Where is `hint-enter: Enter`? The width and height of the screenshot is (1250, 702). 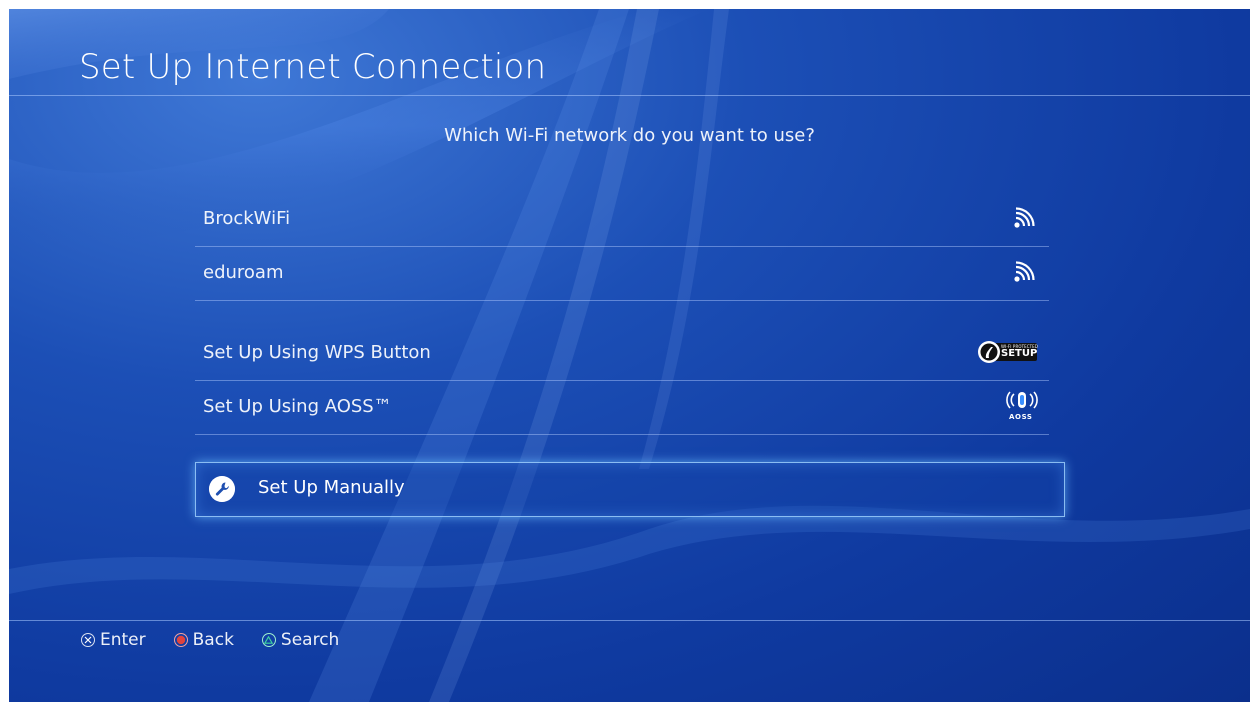 hint-enter: Enter is located at coordinates (113, 640).